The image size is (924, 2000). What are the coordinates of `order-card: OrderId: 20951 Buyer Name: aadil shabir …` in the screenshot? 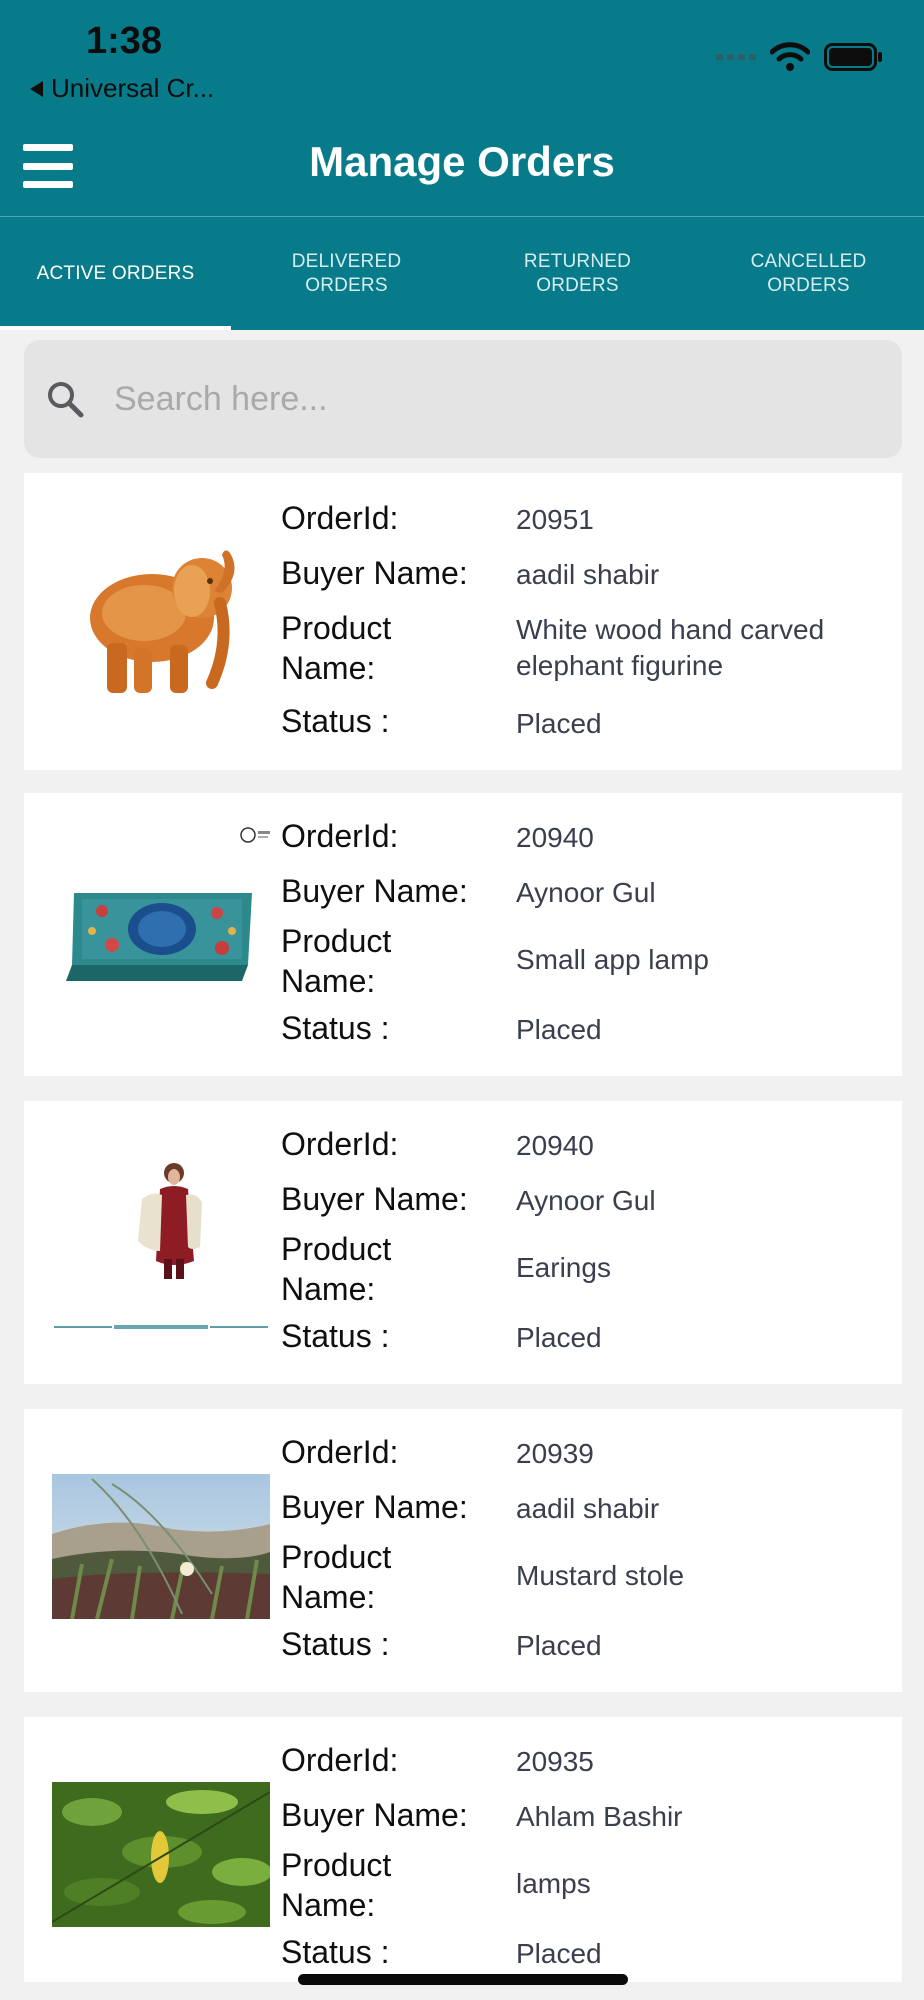 It's located at (463, 621).